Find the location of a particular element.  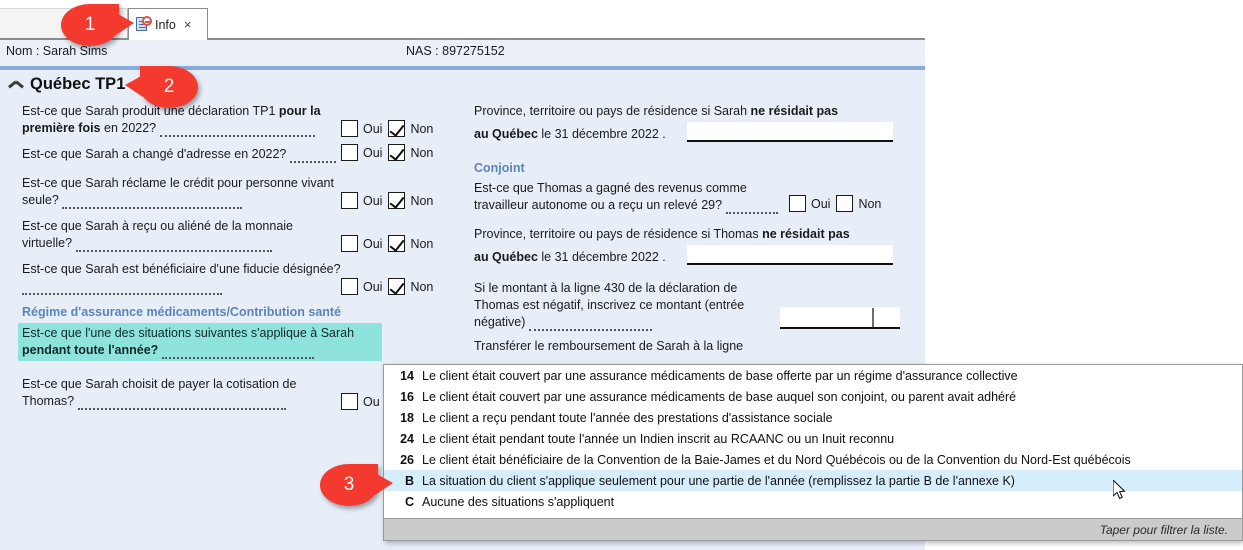

question-address-change-answers: Oui Non is located at coordinates (390, 152).